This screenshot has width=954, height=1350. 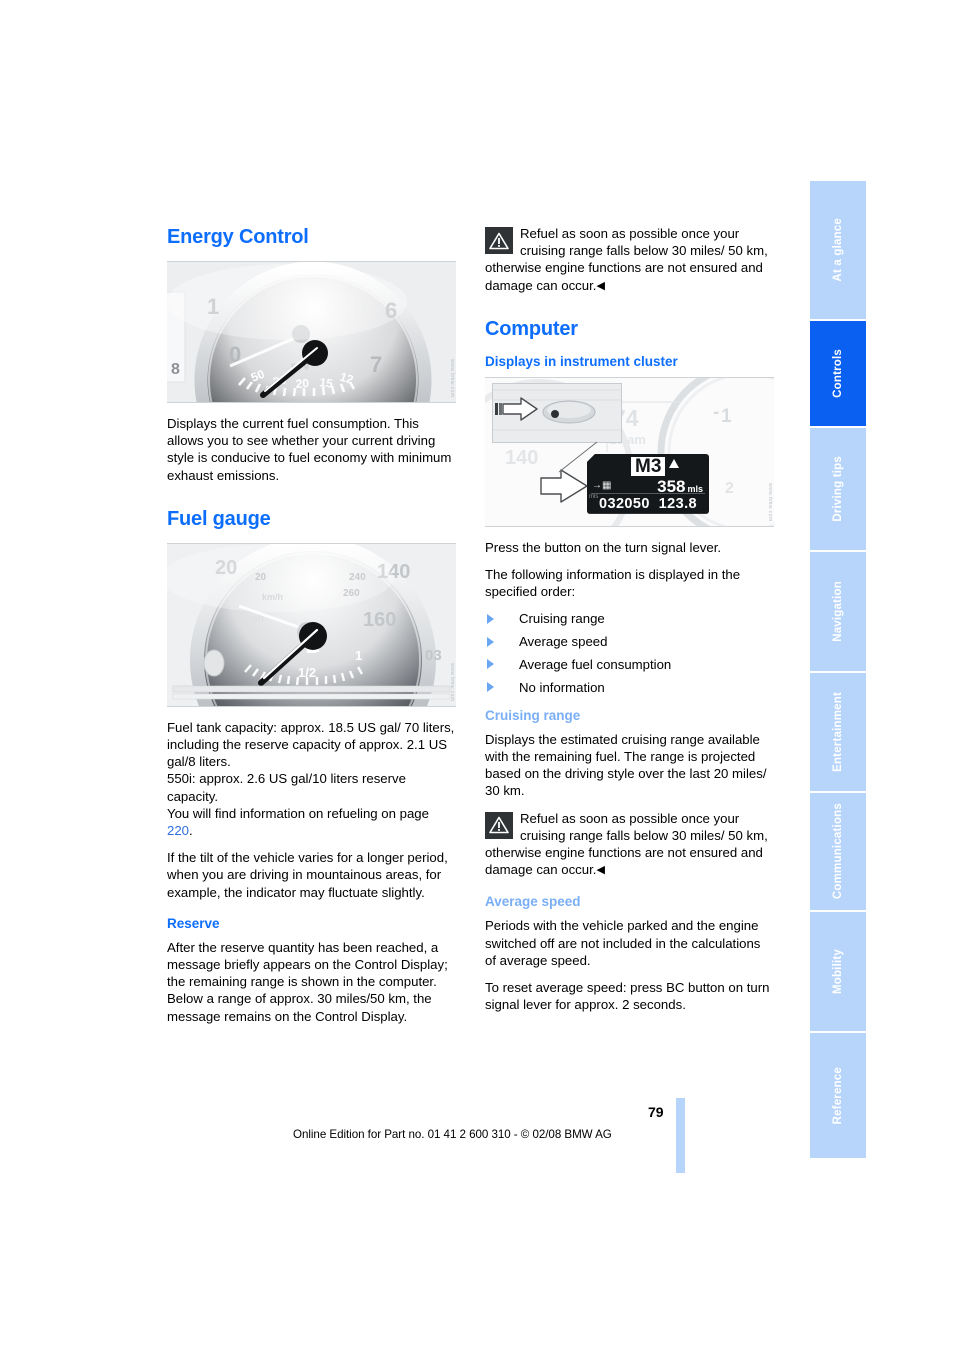 What do you see at coordinates (219, 518) in the screenshot?
I see `section-title-fuel-gauge: Fuel gauge` at bounding box center [219, 518].